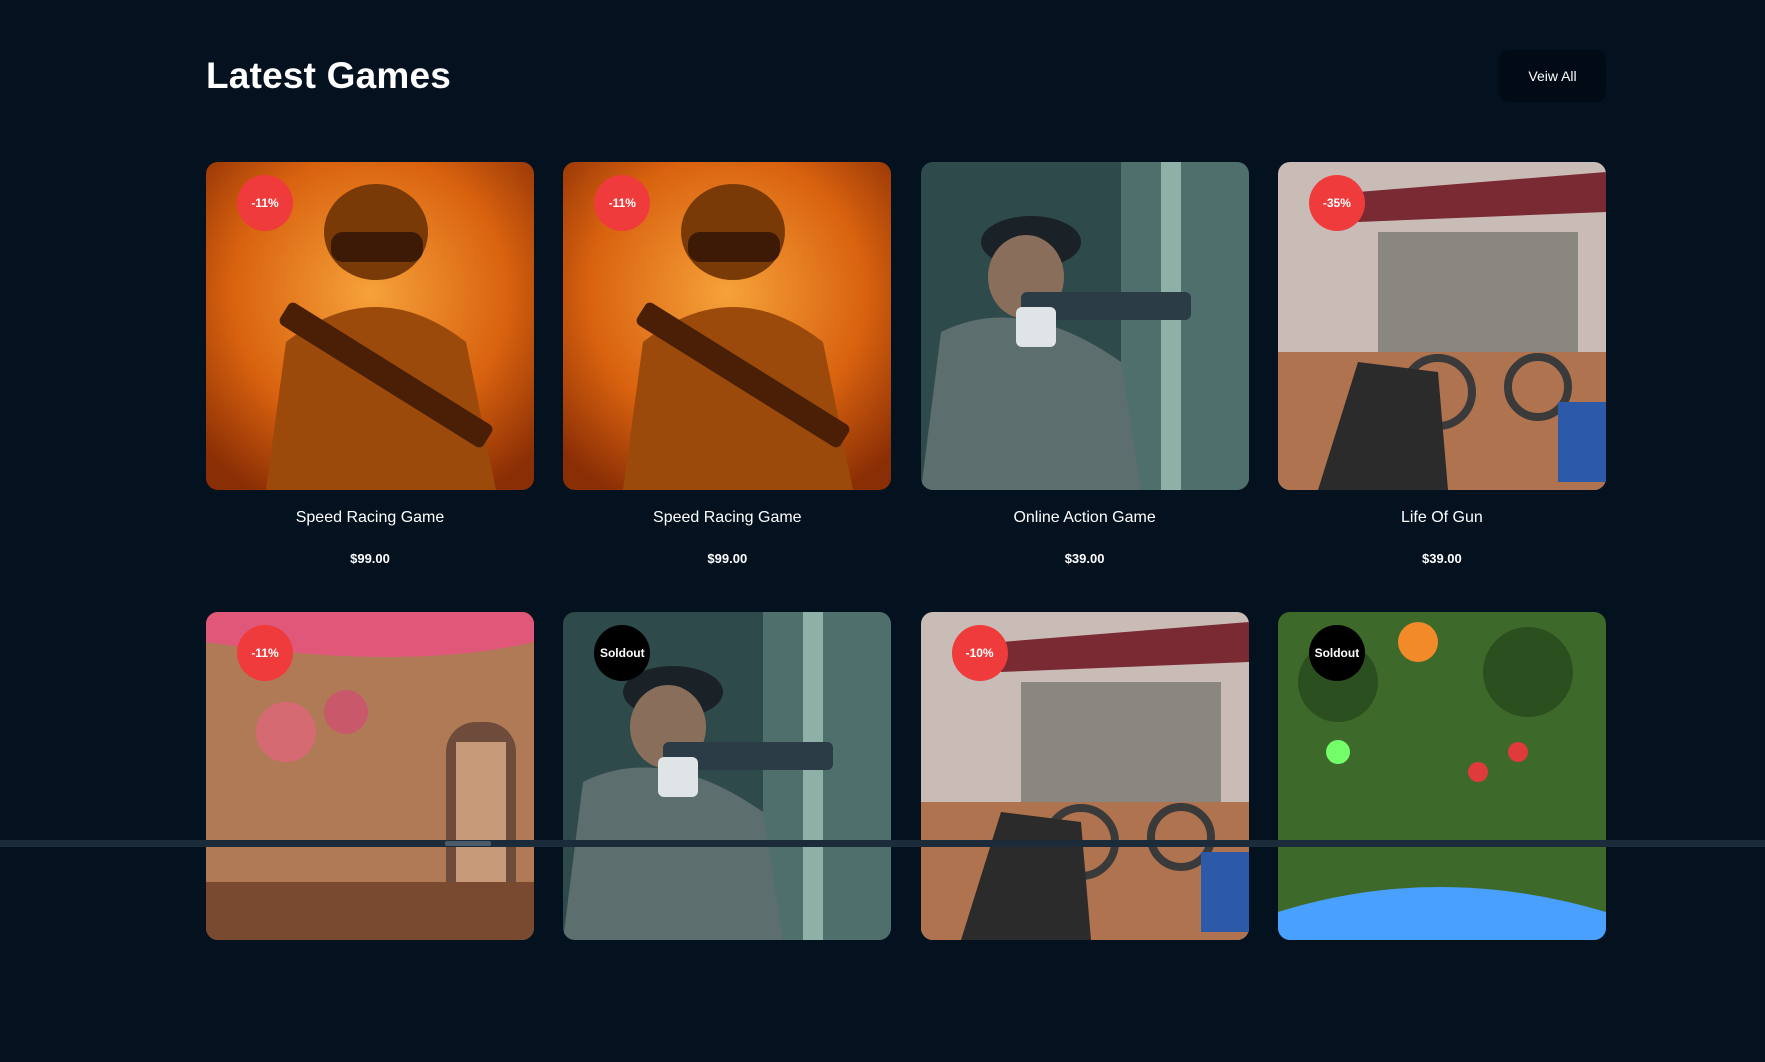  What do you see at coordinates (370, 837) in the screenshot?
I see `product-card: -11%` at bounding box center [370, 837].